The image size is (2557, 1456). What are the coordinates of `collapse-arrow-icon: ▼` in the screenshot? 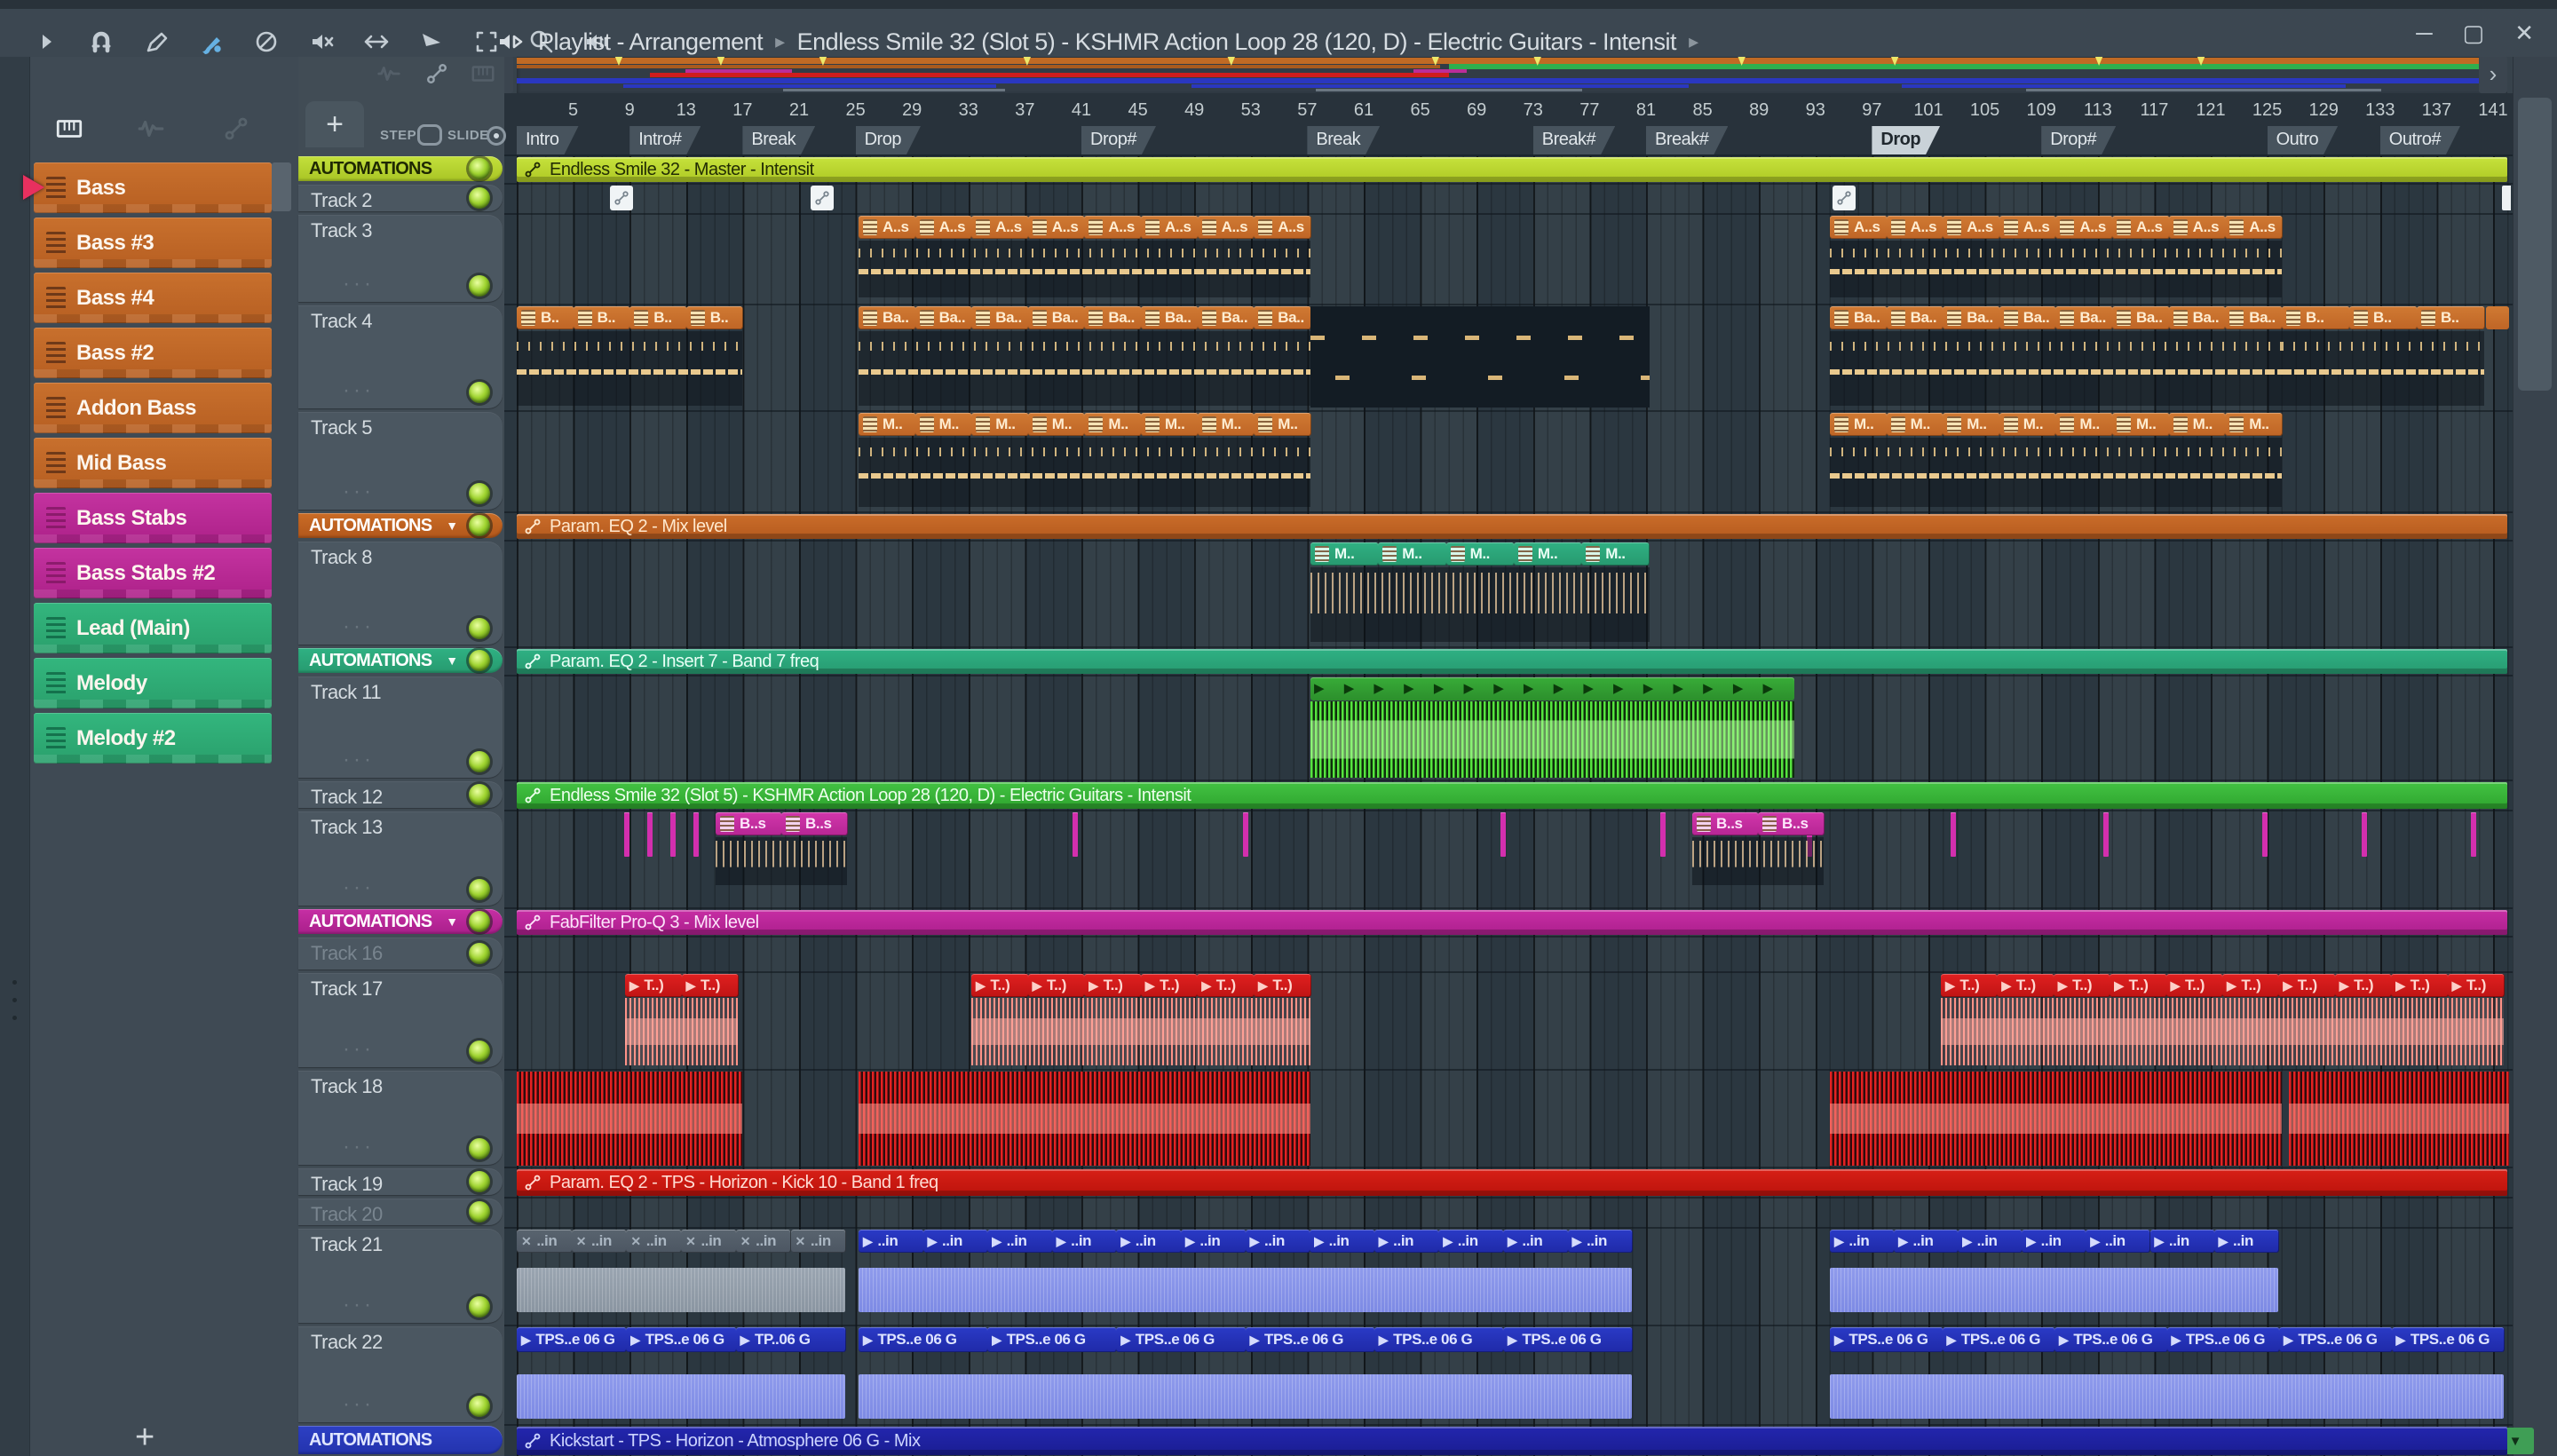 It's located at (452, 525).